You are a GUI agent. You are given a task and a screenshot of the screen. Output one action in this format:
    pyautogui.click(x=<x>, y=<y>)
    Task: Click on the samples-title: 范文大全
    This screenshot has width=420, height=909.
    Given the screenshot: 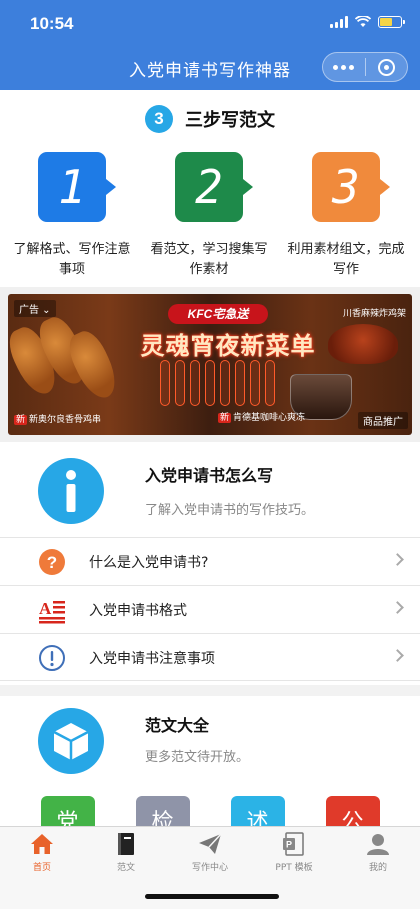 What is the action you would take?
    pyautogui.click(x=177, y=725)
    